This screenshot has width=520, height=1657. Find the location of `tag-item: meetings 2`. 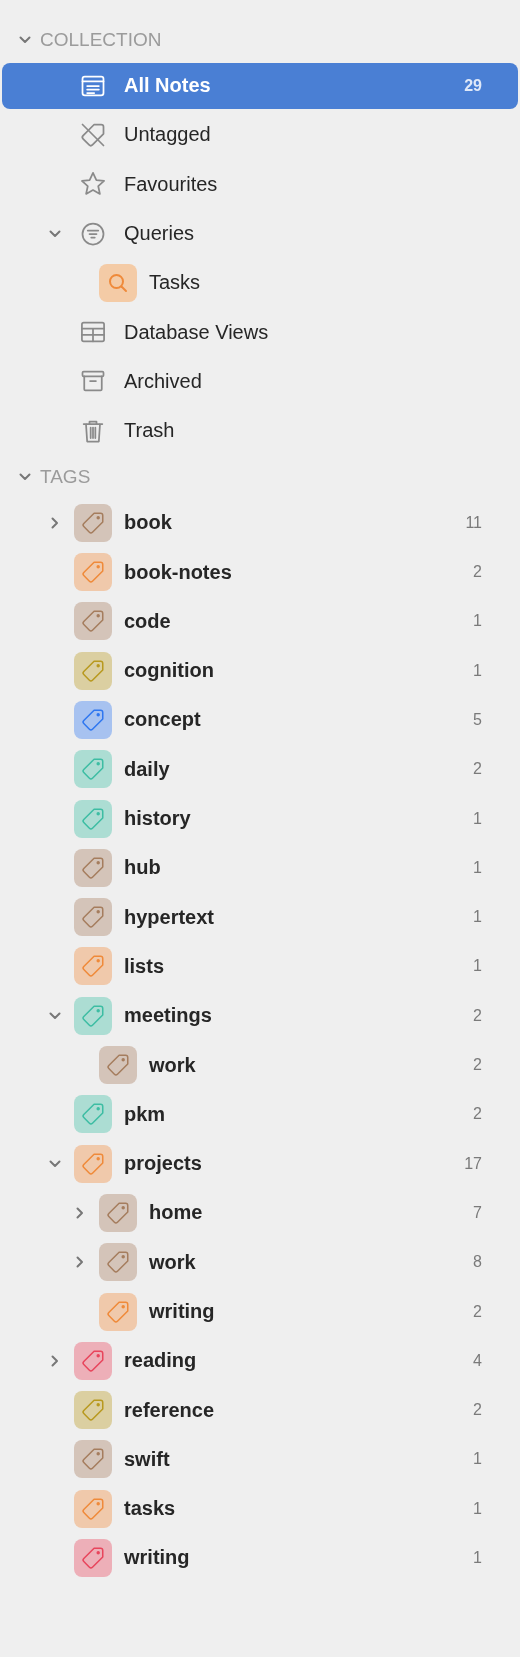

tag-item: meetings 2 is located at coordinates (260, 1015).